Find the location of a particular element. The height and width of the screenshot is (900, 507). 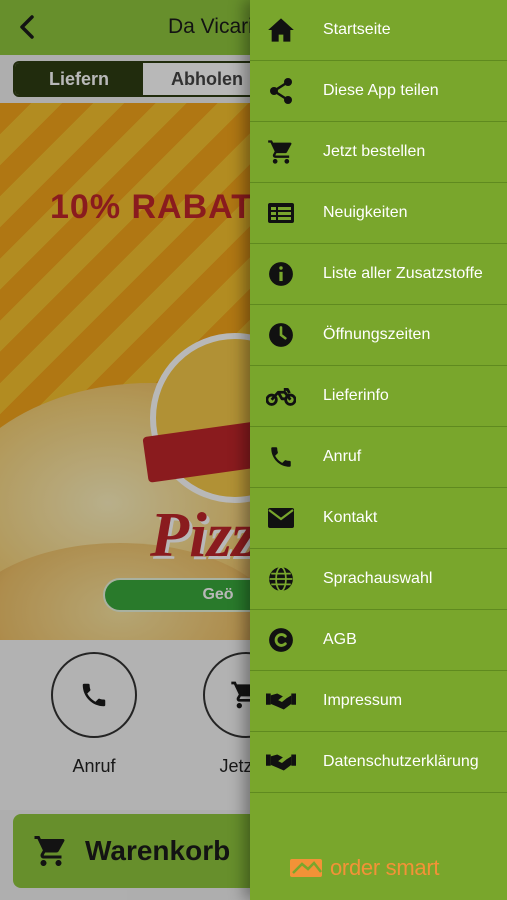

drawer-item-contact: Kontakt is located at coordinates (378, 518).